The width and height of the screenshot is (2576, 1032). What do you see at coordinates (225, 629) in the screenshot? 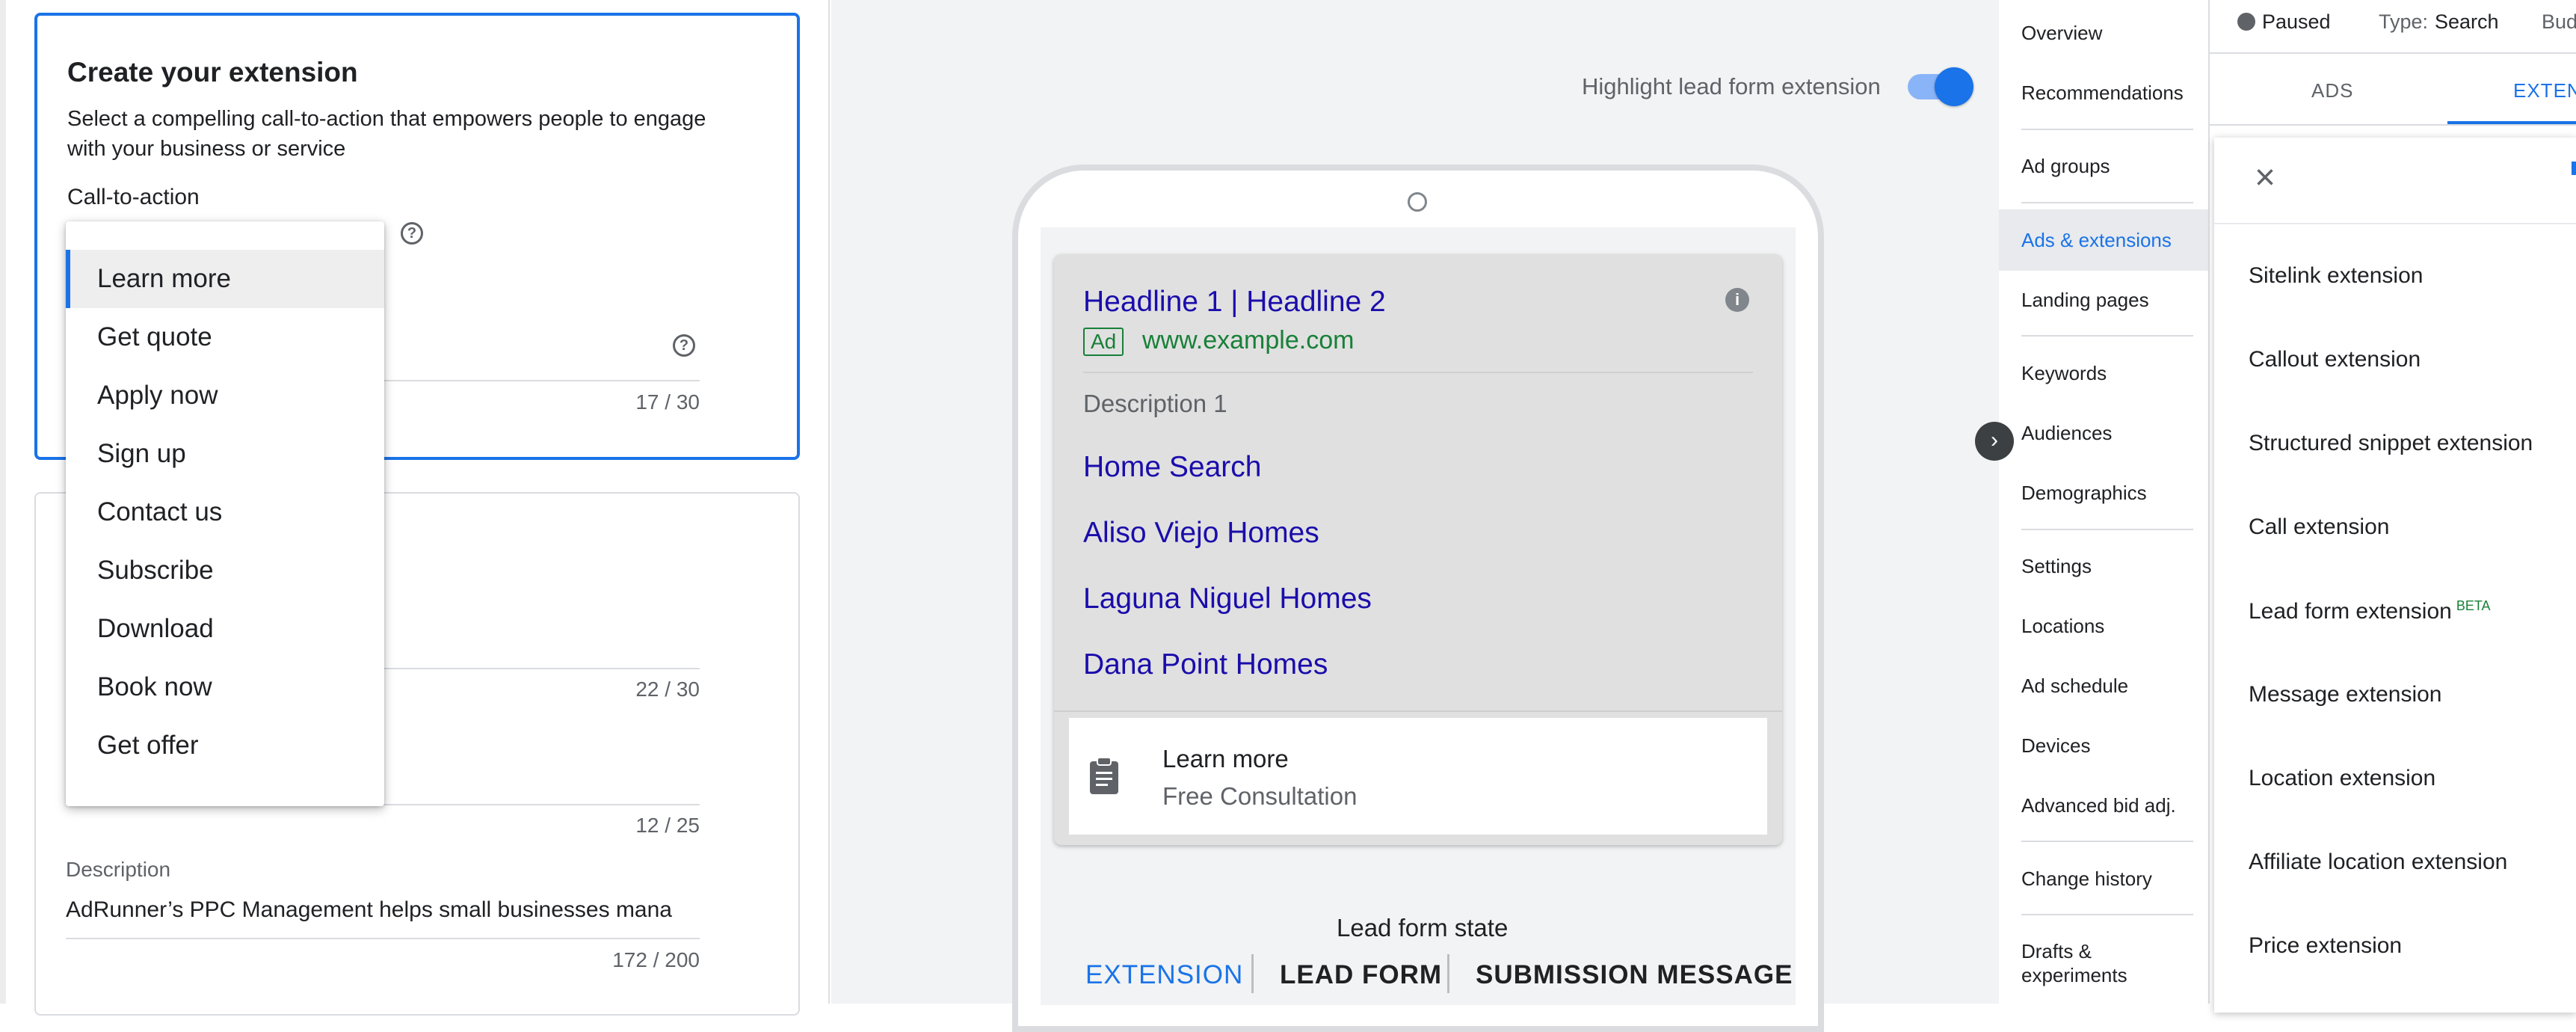
I see `menu-item-download: Download` at bounding box center [225, 629].